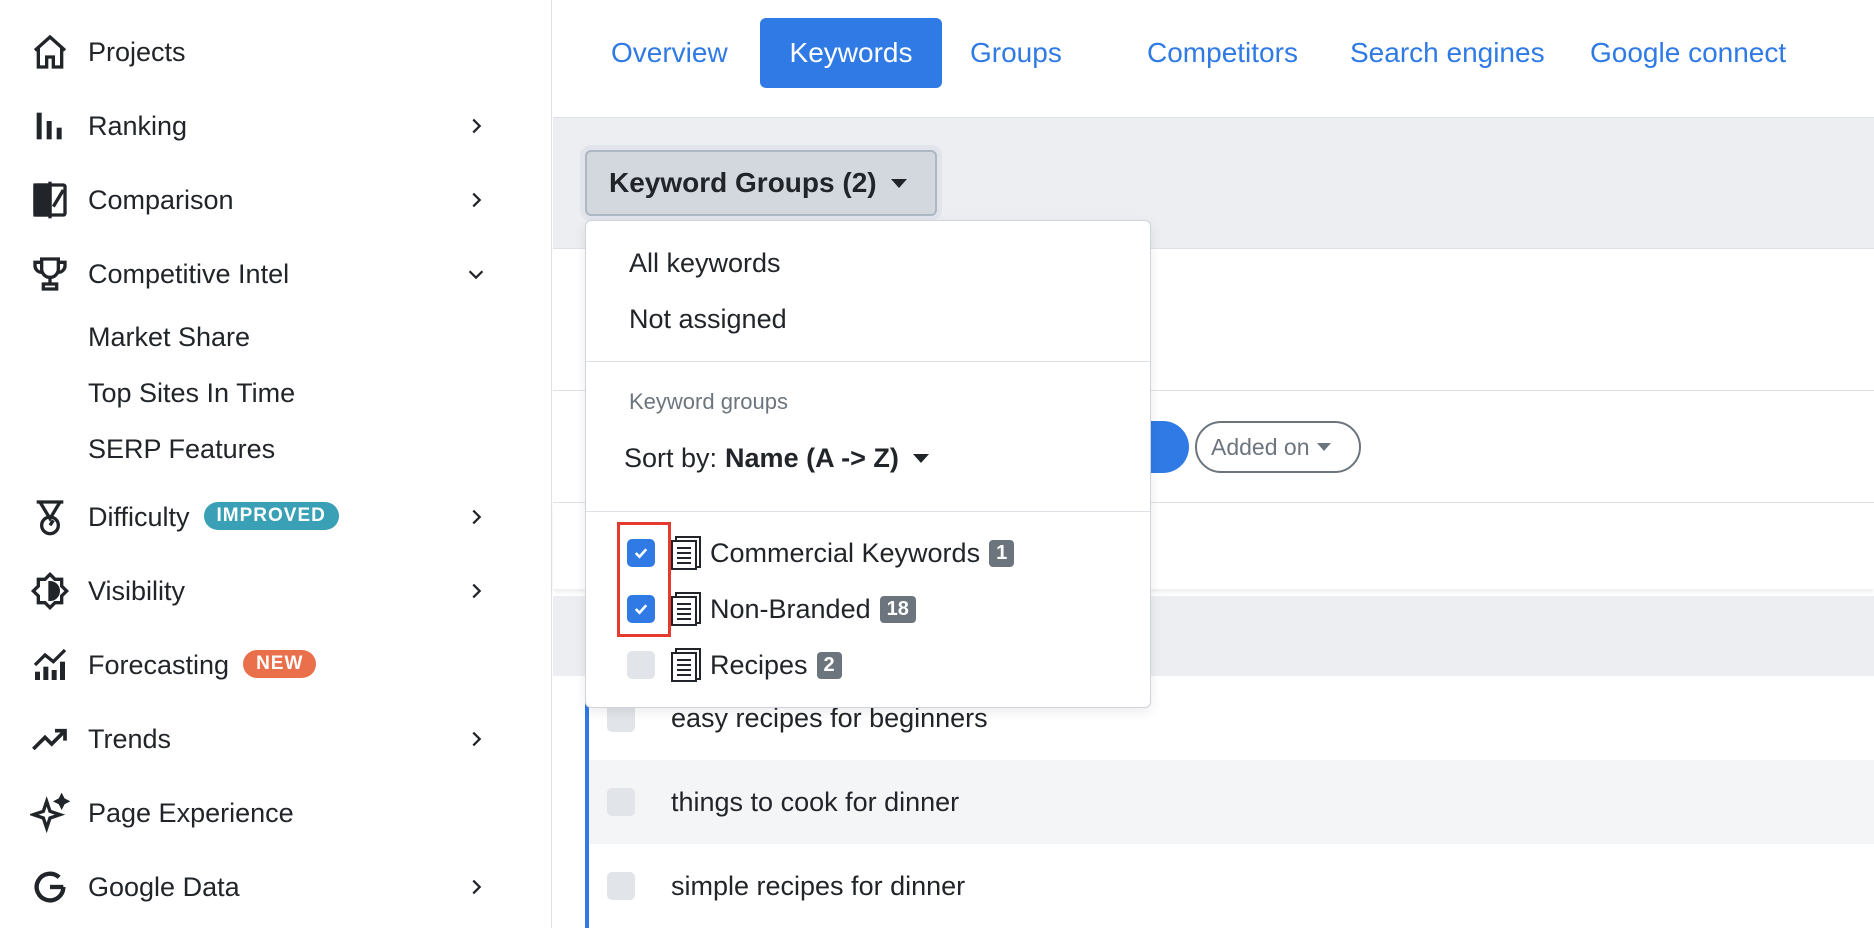  Describe the element at coordinates (137, 51) in the screenshot. I see `sidebar-item-label: Projects` at that location.